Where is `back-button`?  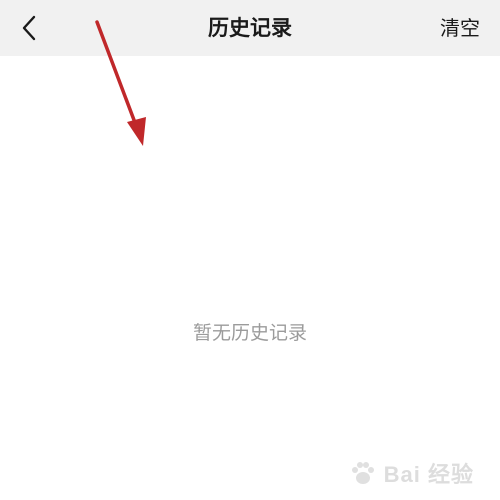 back-button is located at coordinates (30, 28).